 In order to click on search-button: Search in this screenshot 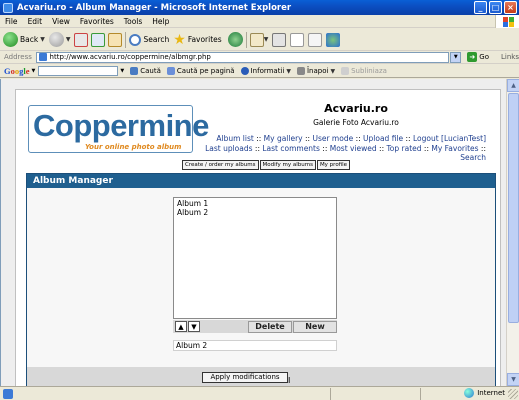, I will do `click(149, 39)`.